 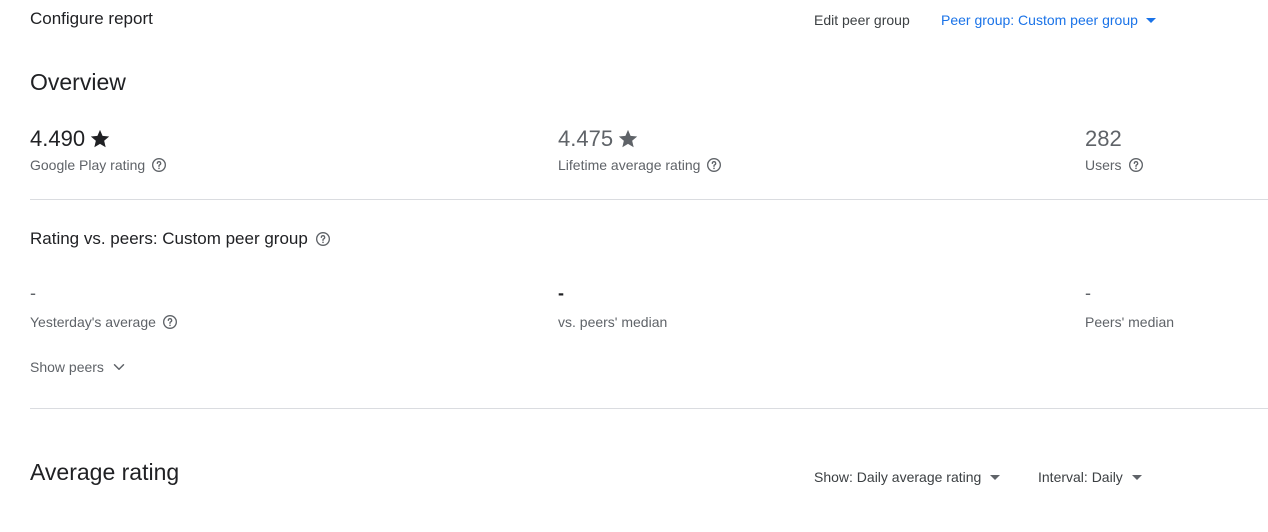 I want to click on average-rating-heading: Average rating, so click(x=105, y=472).